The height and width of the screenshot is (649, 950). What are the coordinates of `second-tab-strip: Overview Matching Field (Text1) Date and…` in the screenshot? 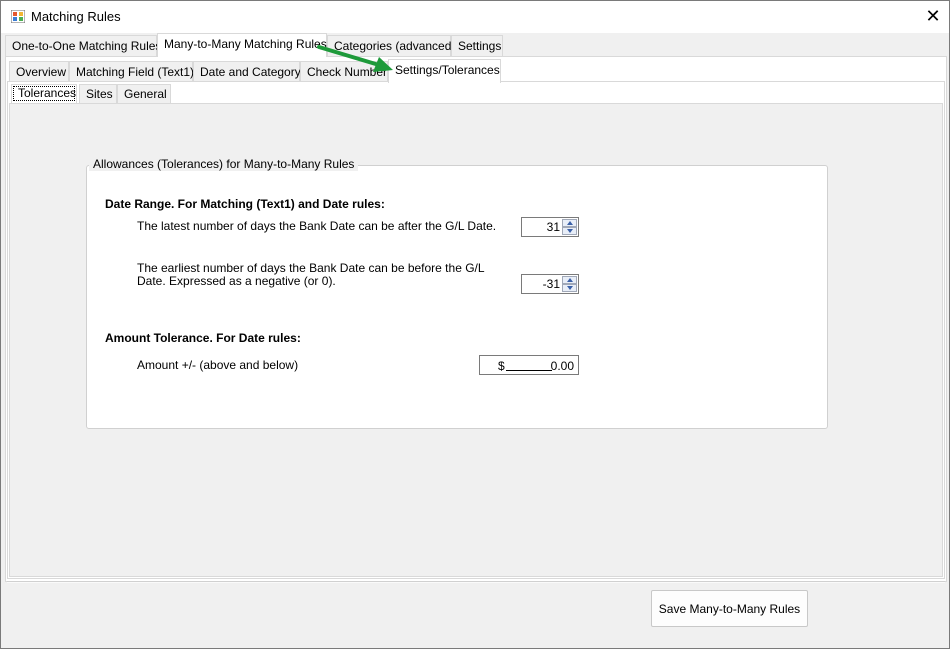 It's located at (476, 71).